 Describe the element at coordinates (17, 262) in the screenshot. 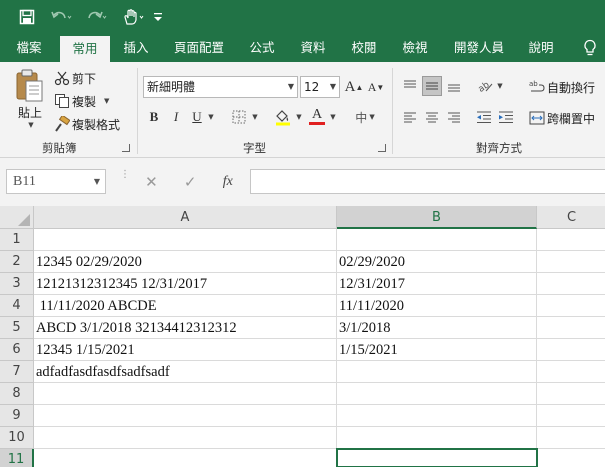

I see `row-header: 2` at that location.